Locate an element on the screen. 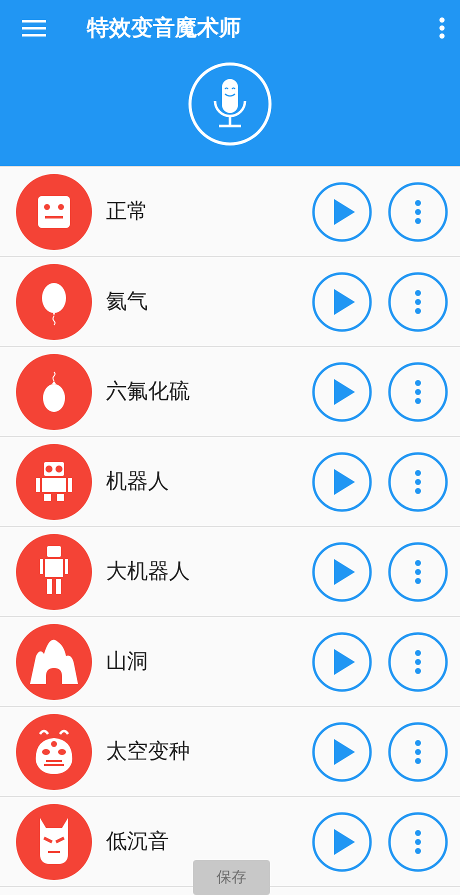 The height and width of the screenshot is (895, 460). effect-row: 六氟化硫 is located at coordinates (230, 391).